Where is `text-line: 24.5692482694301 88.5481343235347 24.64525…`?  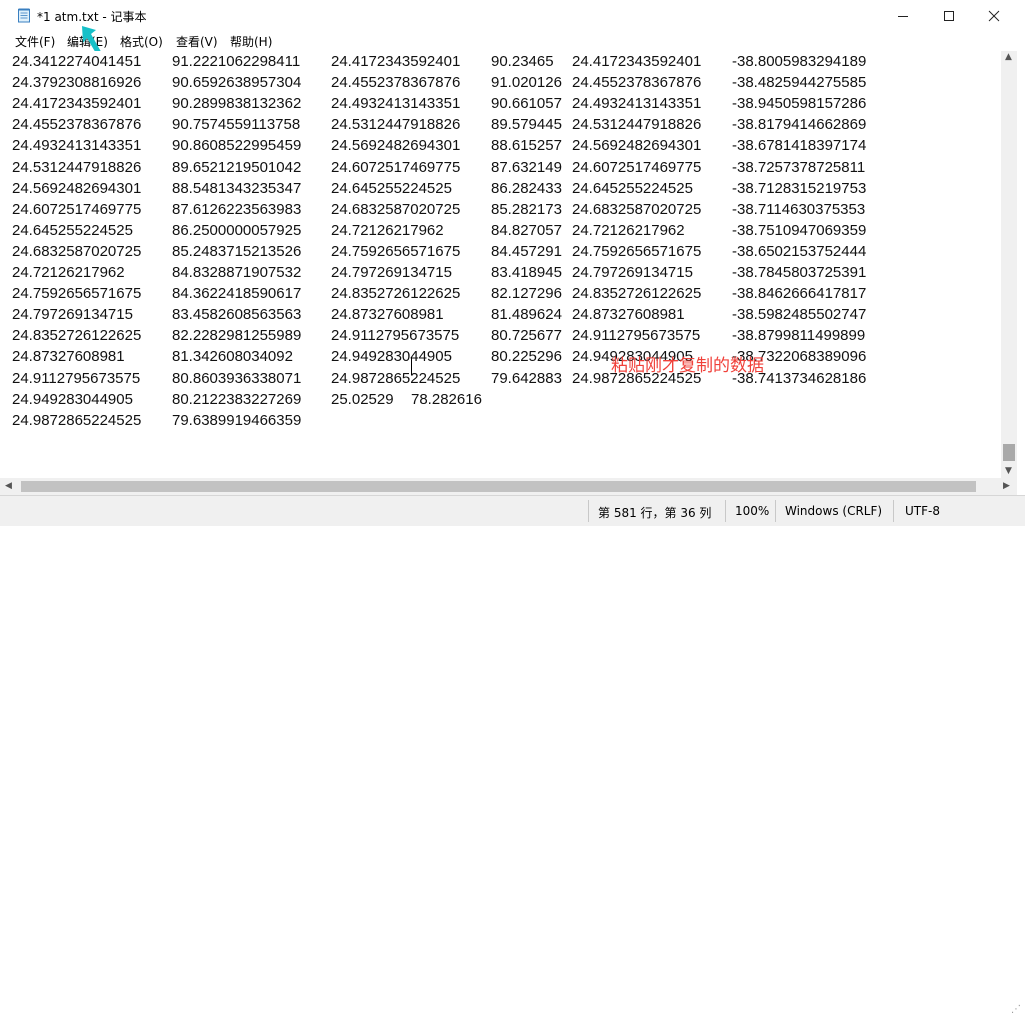 text-line: 24.5692482694301 88.5481343235347 24.64525… is located at coordinates (500, 188).